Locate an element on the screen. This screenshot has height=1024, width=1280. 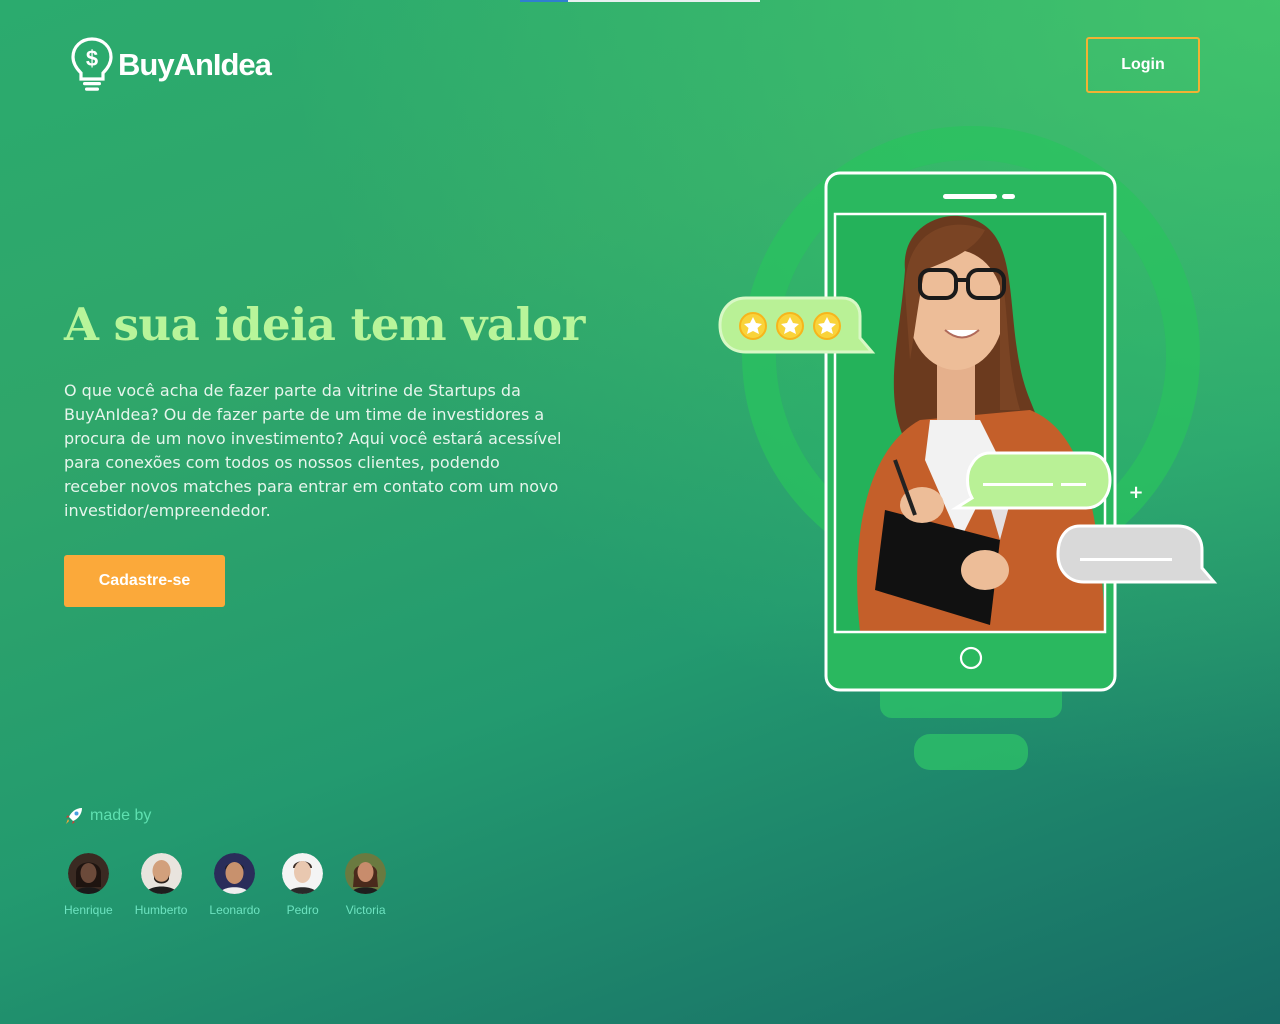
team-member-leonardo: Leonardo is located at coordinates (234, 885).